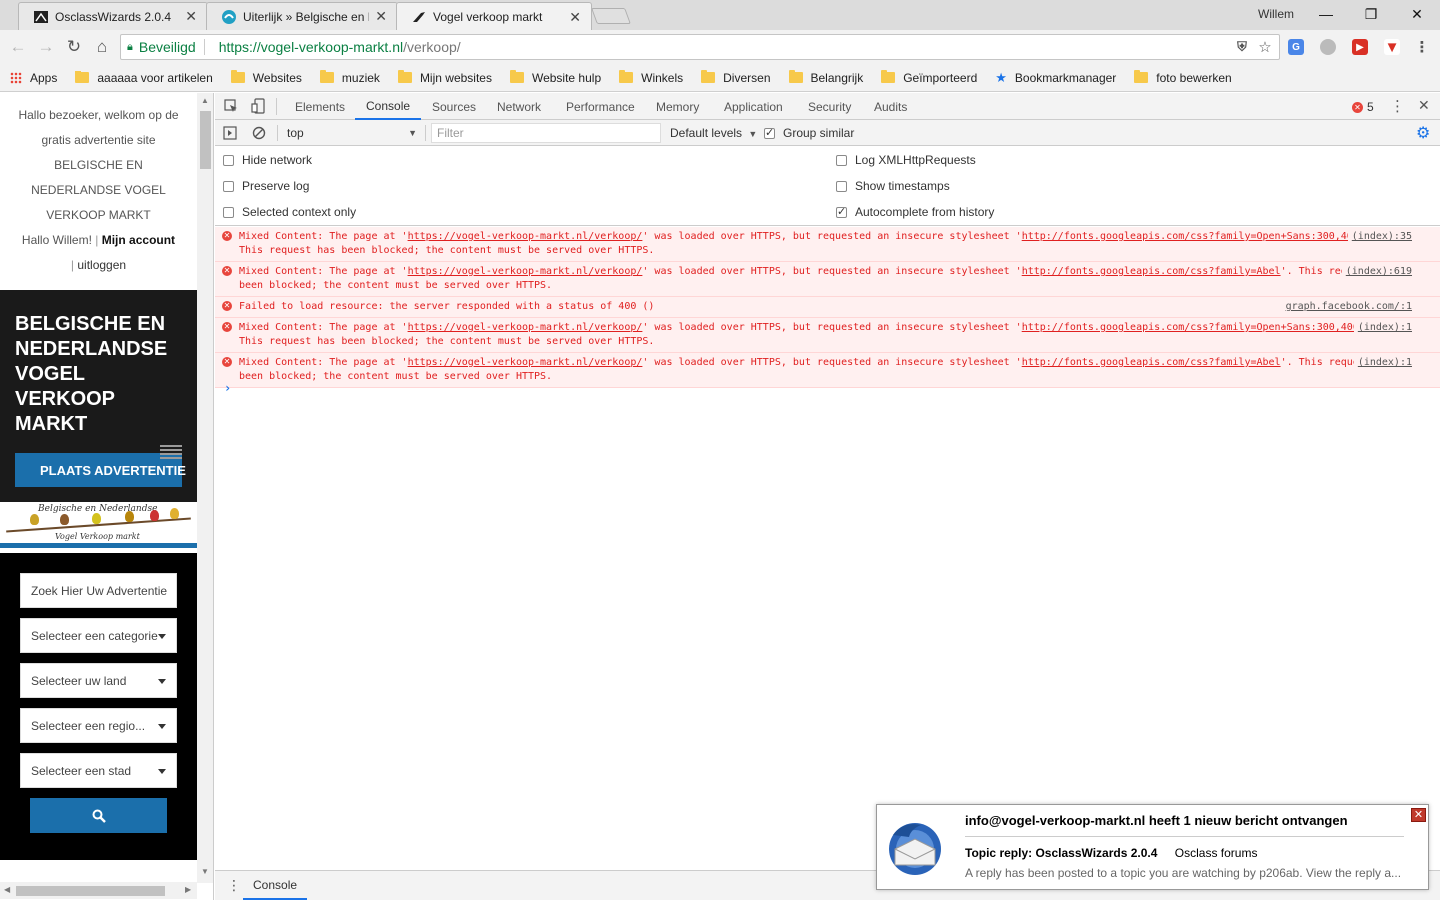 This screenshot has height=900, width=1440. I want to click on profile-name: Willem, so click(1276, 14).